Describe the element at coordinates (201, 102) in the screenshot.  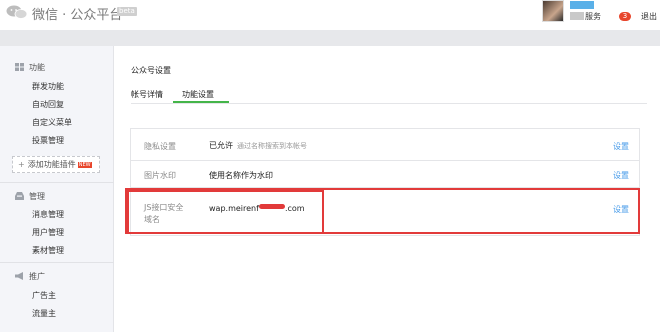
I see `active-tab-indicator` at that location.